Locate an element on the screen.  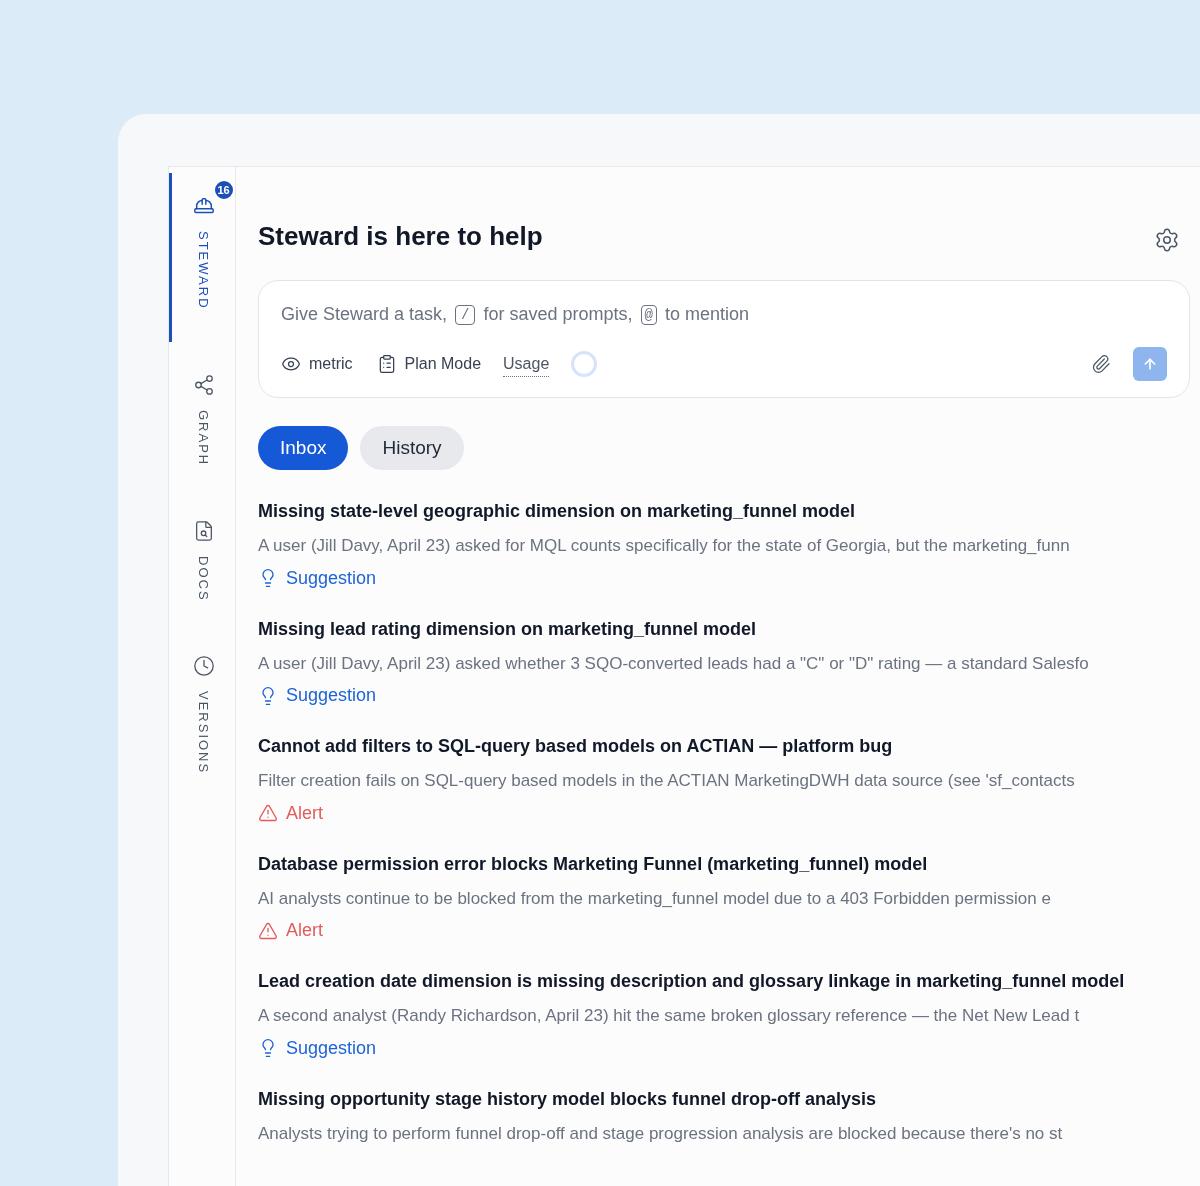
sidebar-label: DOCS is located at coordinates (204, 578).